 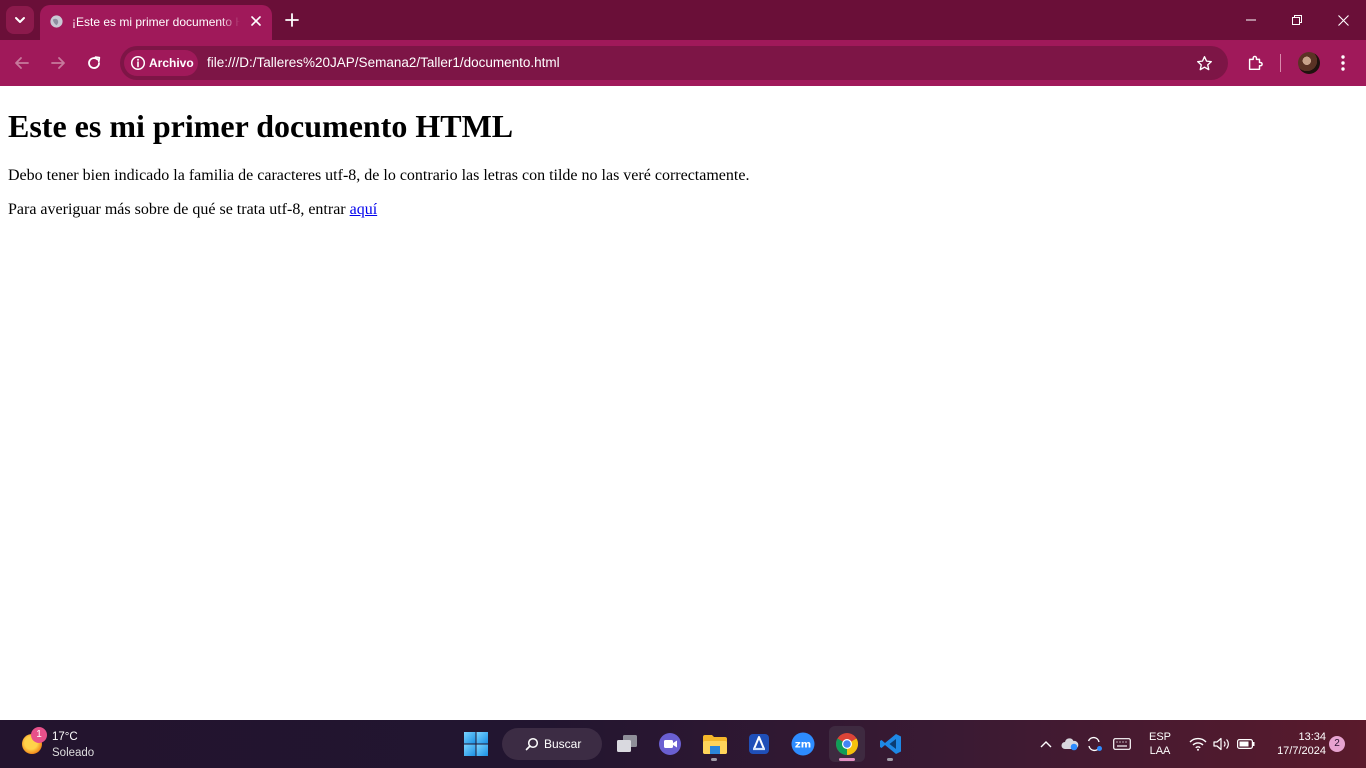 What do you see at coordinates (563, 744) in the screenshot?
I see `search-label: Buscar` at bounding box center [563, 744].